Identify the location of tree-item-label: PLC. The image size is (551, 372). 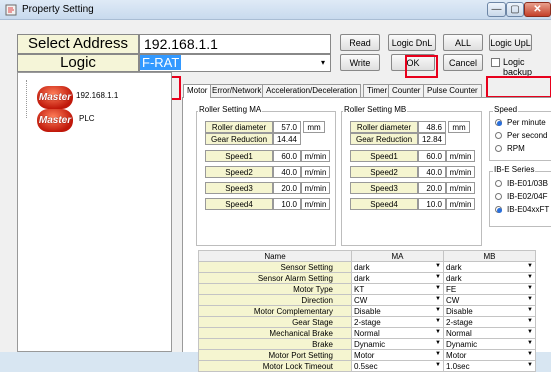
(87, 118).